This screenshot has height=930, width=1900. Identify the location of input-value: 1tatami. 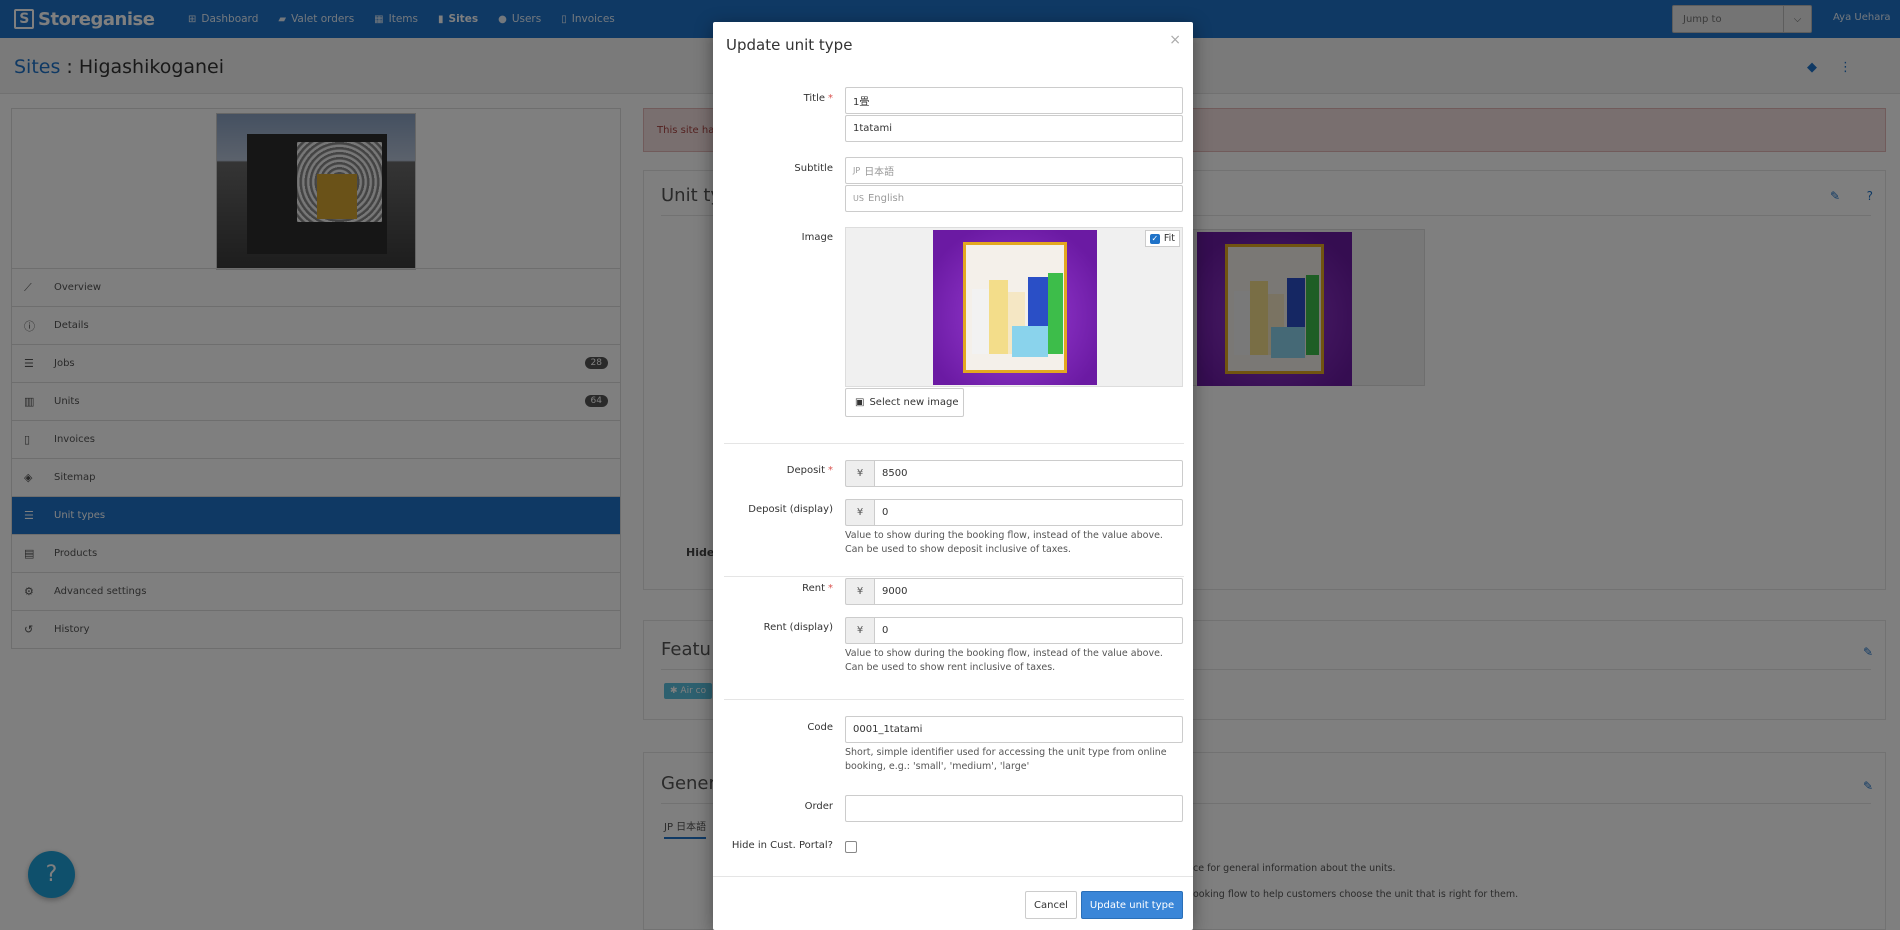
(872, 128).